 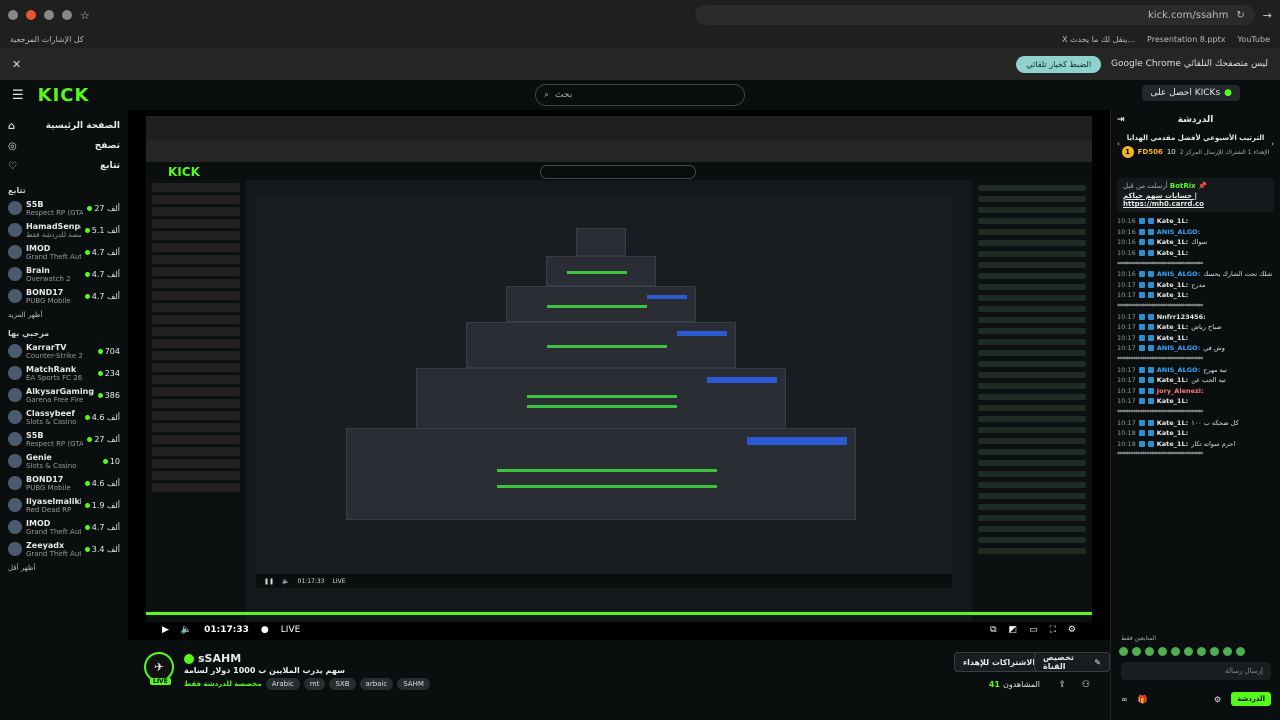 I want to click on pinned-user: BotRix, so click(x=1183, y=186).